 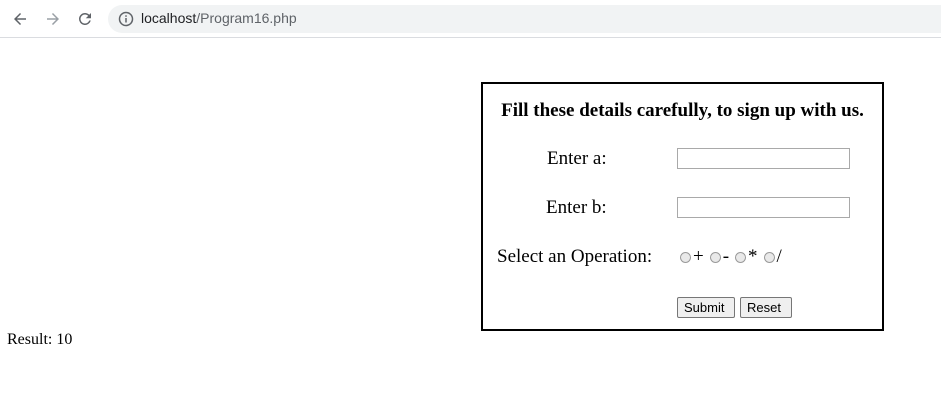 I want to click on browser-toolbar: localhost/Program16.php, so click(x=470, y=19).